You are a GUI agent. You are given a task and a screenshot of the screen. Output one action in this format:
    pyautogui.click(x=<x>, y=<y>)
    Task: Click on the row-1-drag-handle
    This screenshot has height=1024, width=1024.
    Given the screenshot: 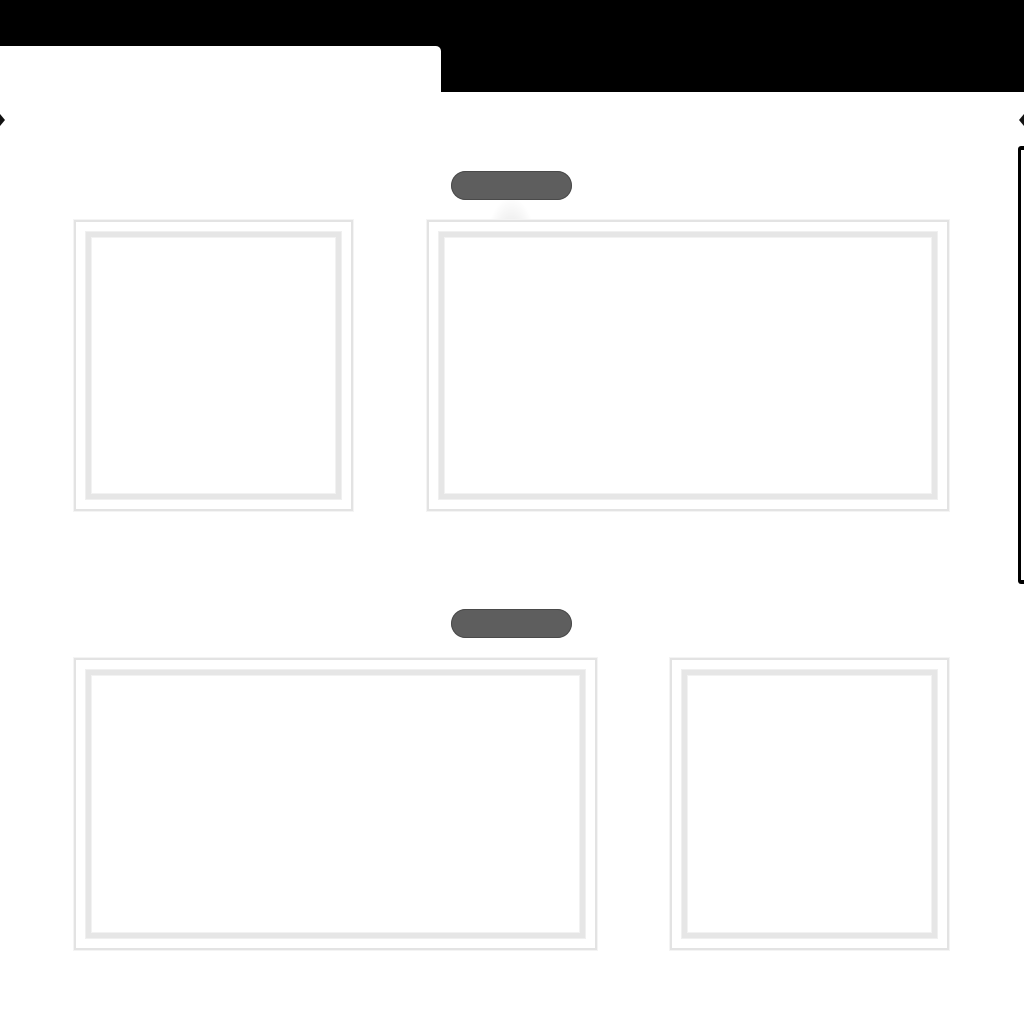 What is the action you would take?
    pyautogui.click(x=511, y=185)
    